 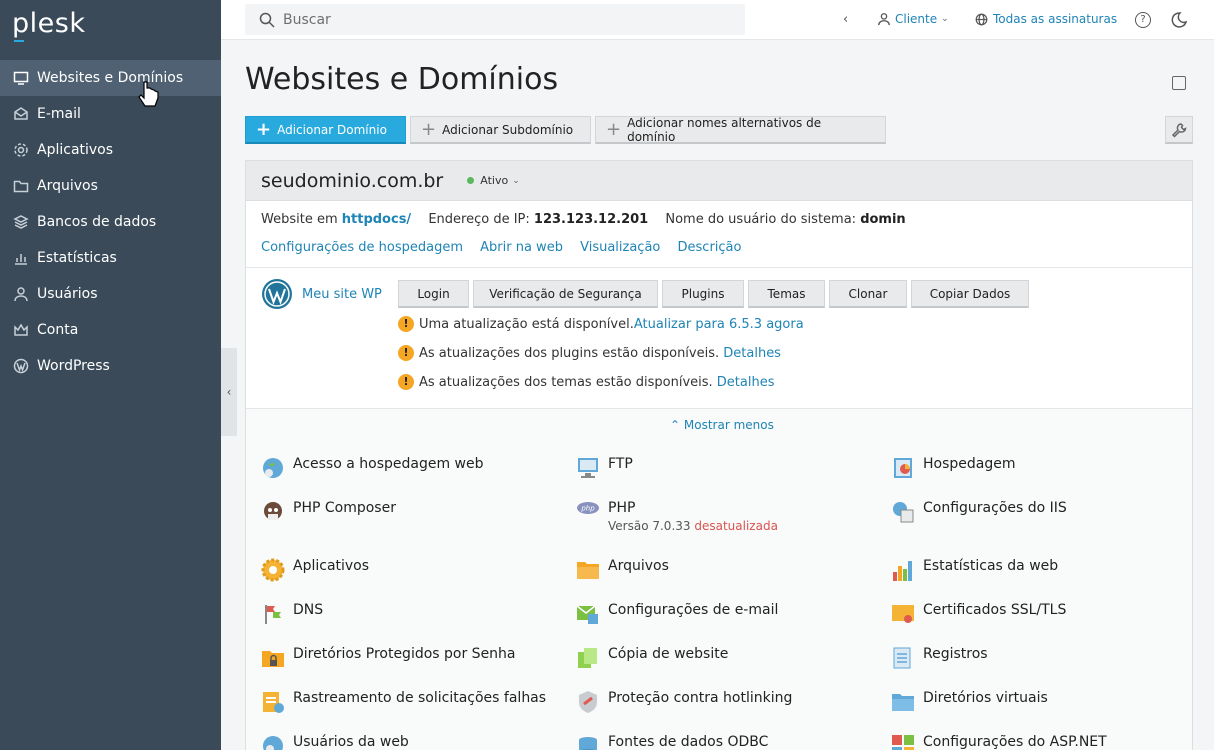 I want to click on domain-name: seudominio.com.br, so click(x=352, y=181).